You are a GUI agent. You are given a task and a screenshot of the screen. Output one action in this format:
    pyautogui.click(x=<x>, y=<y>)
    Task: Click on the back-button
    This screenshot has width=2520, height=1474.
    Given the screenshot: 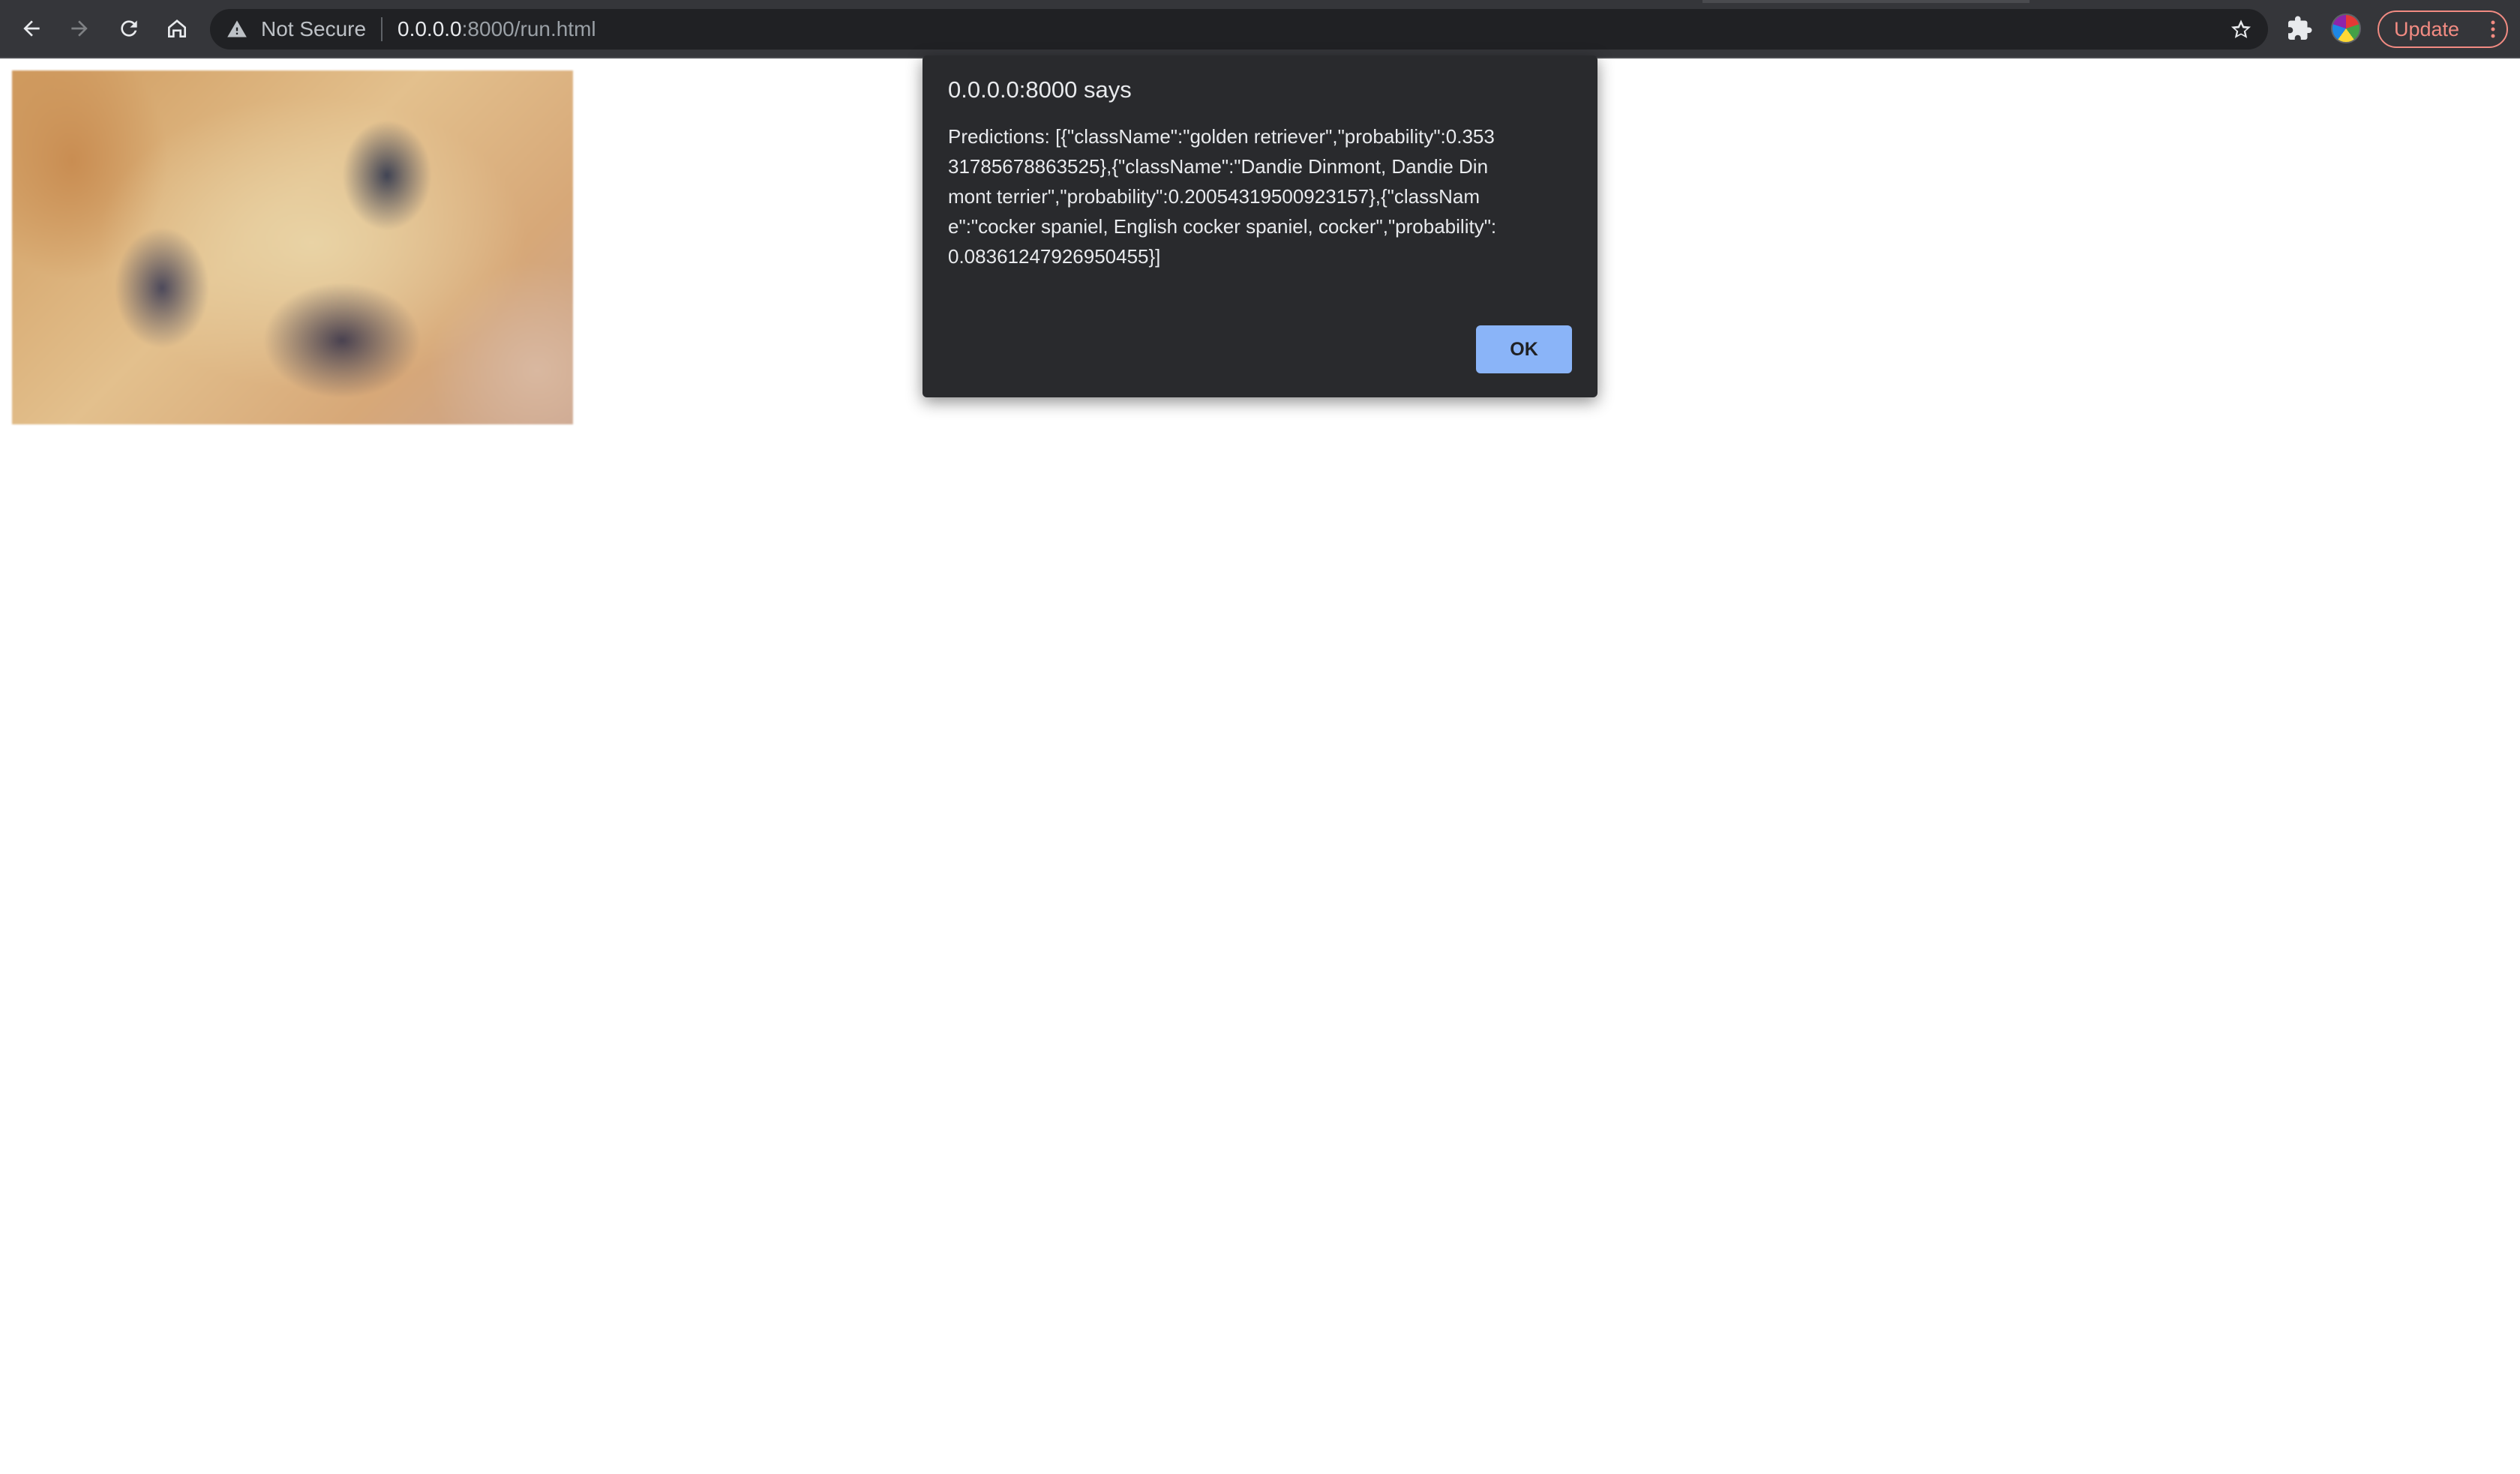 What is the action you would take?
    pyautogui.click(x=32, y=28)
    